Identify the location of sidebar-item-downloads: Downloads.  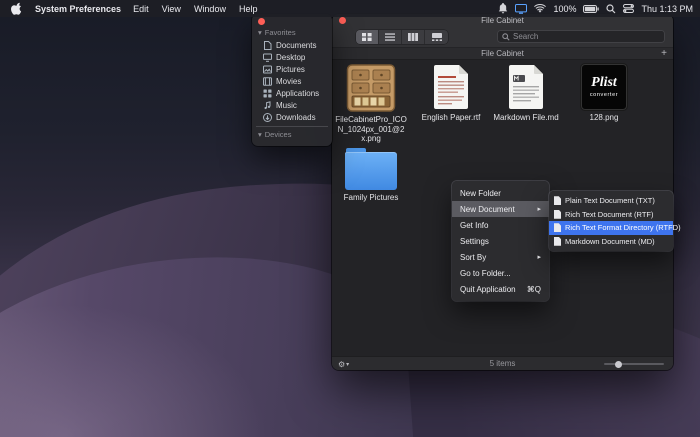
(292, 117).